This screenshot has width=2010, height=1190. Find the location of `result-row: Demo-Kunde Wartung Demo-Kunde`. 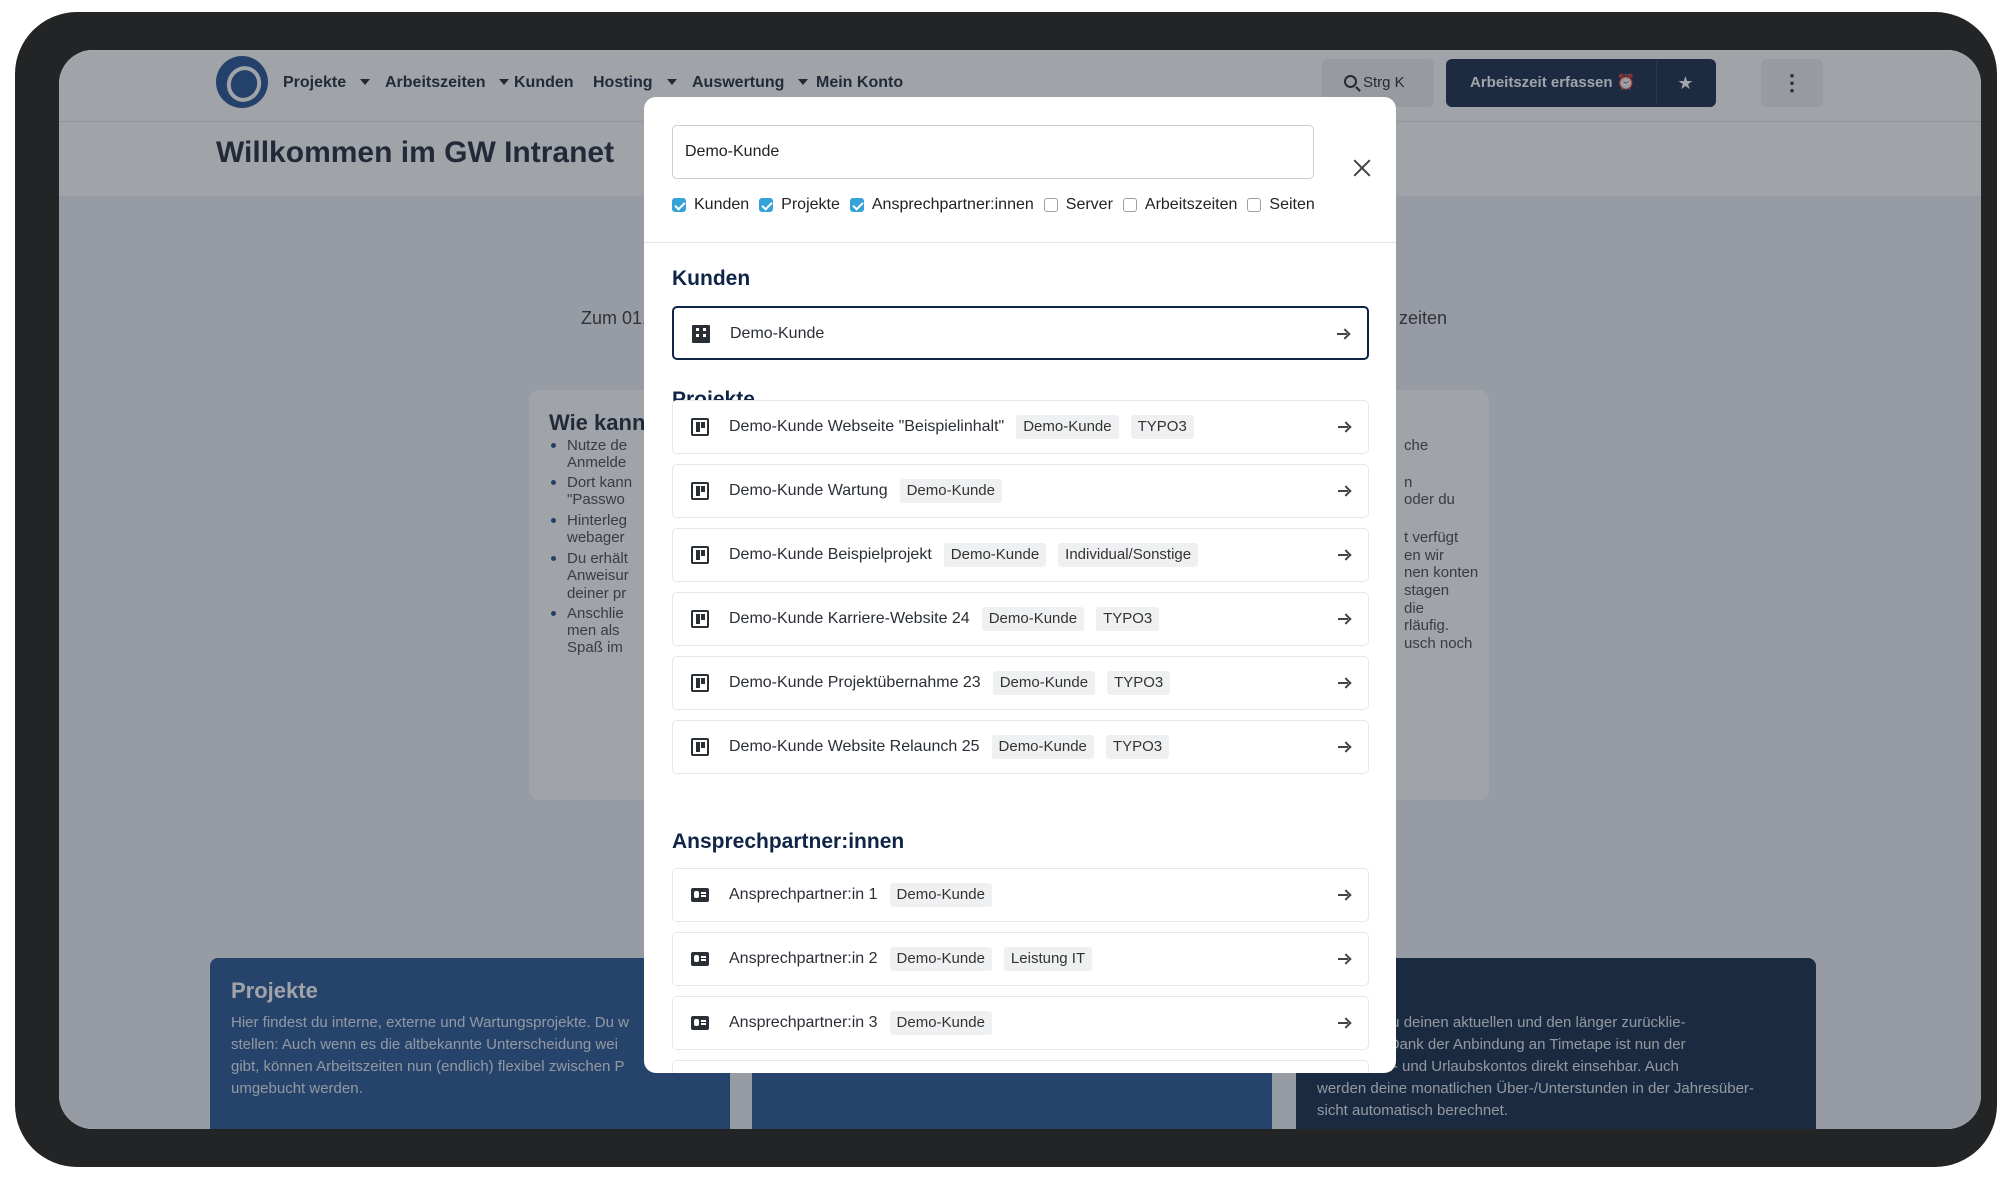

result-row: Demo-Kunde Wartung Demo-Kunde is located at coordinates (1020, 491).